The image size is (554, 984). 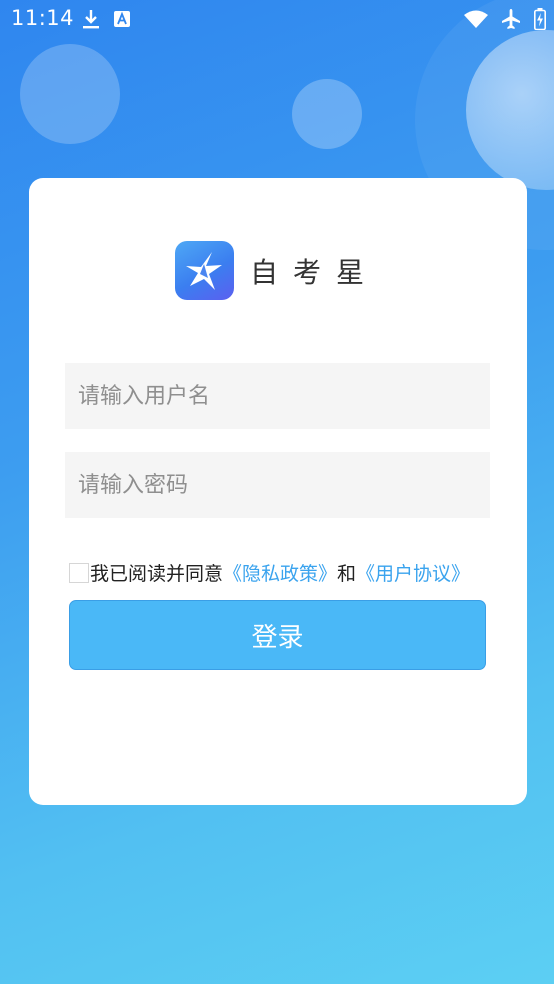 What do you see at coordinates (277, 396) in the screenshot?
I see `username-input` at bounding box center [277, 396].